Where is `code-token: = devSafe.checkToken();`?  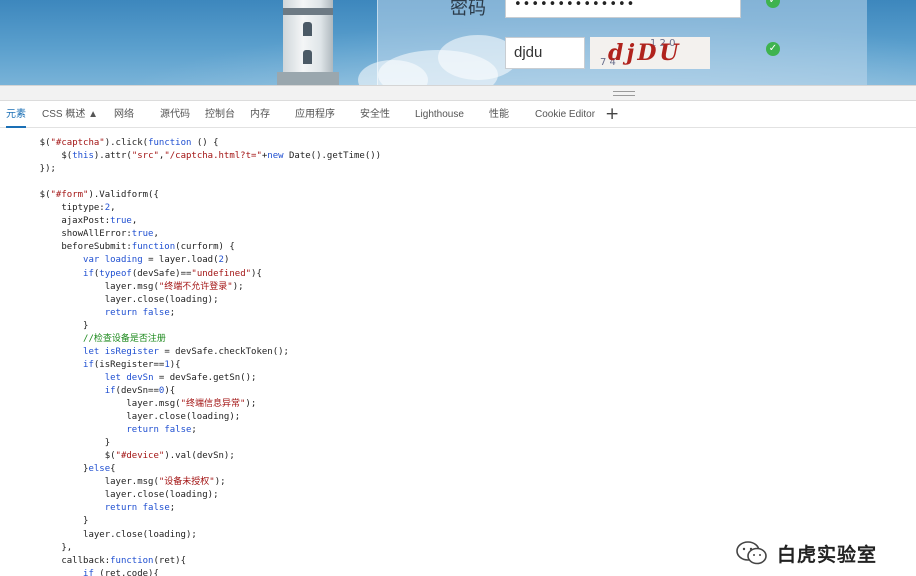 code-token: = devSafe.checkToken(); is located at coordinates (223, 351).